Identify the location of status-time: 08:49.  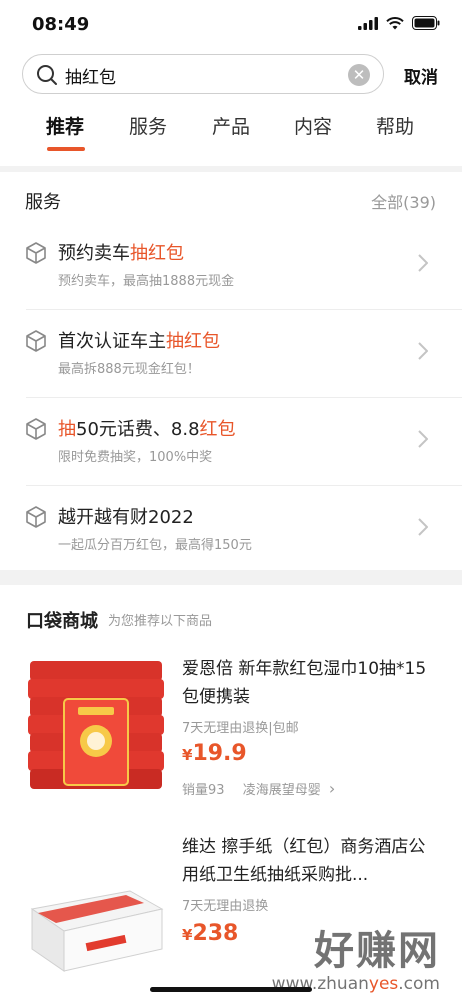
(61, 24).